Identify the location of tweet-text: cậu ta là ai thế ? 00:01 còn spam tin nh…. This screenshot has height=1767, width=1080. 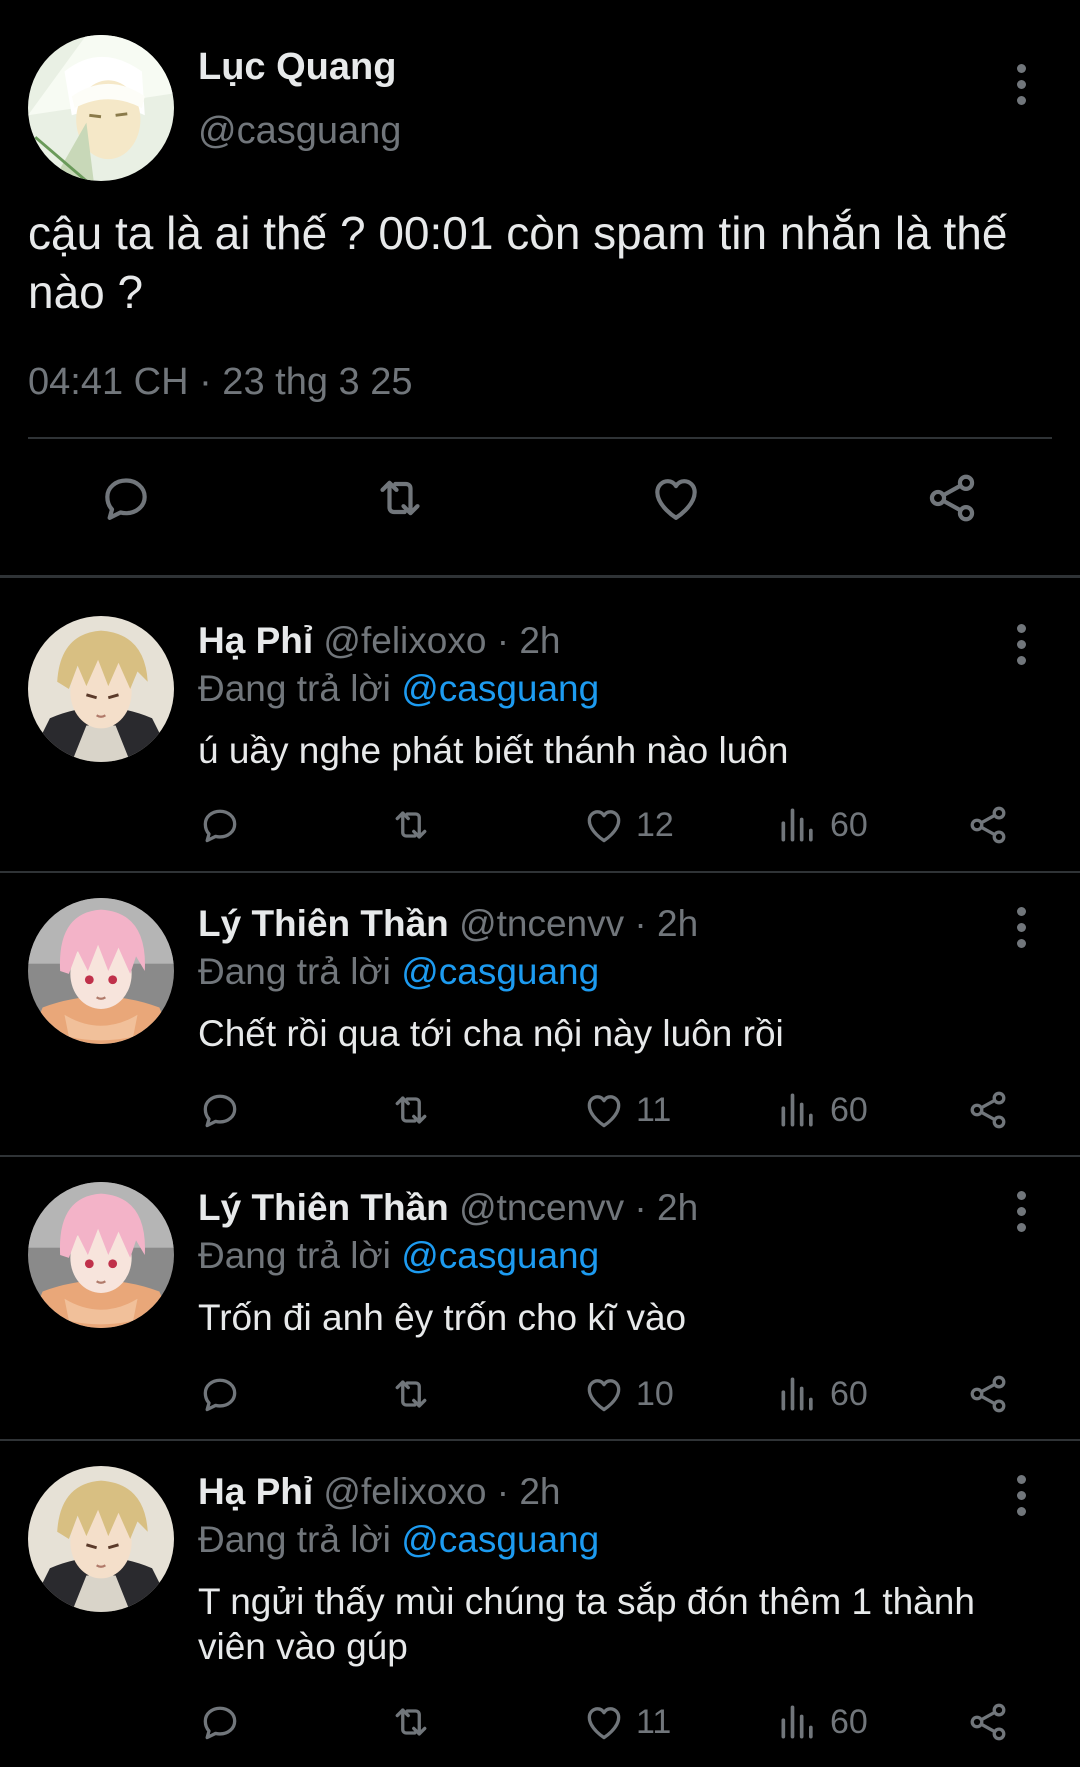
(518, 262).